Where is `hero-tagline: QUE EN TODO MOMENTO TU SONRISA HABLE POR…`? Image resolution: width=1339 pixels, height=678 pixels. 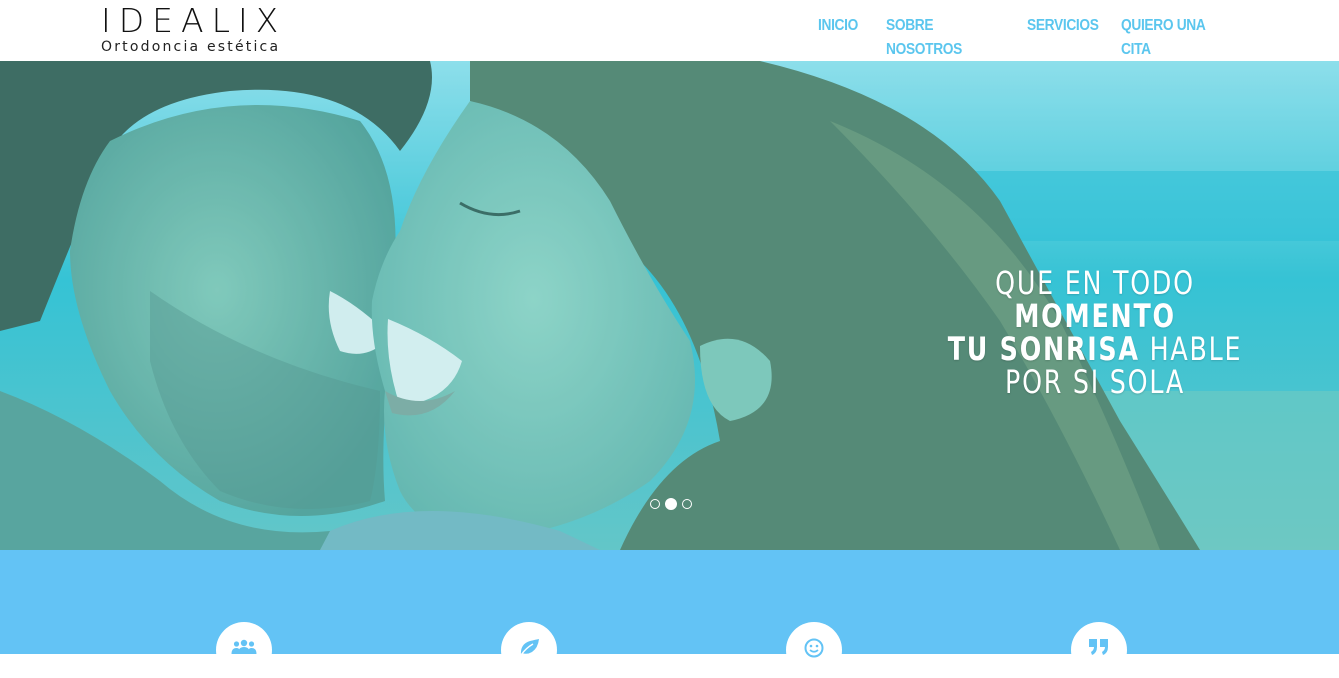
hero-tagline: QUE EN TODO MOMENTO TU SONRISA HABLE POR… is located at coordinates (1095, 333).